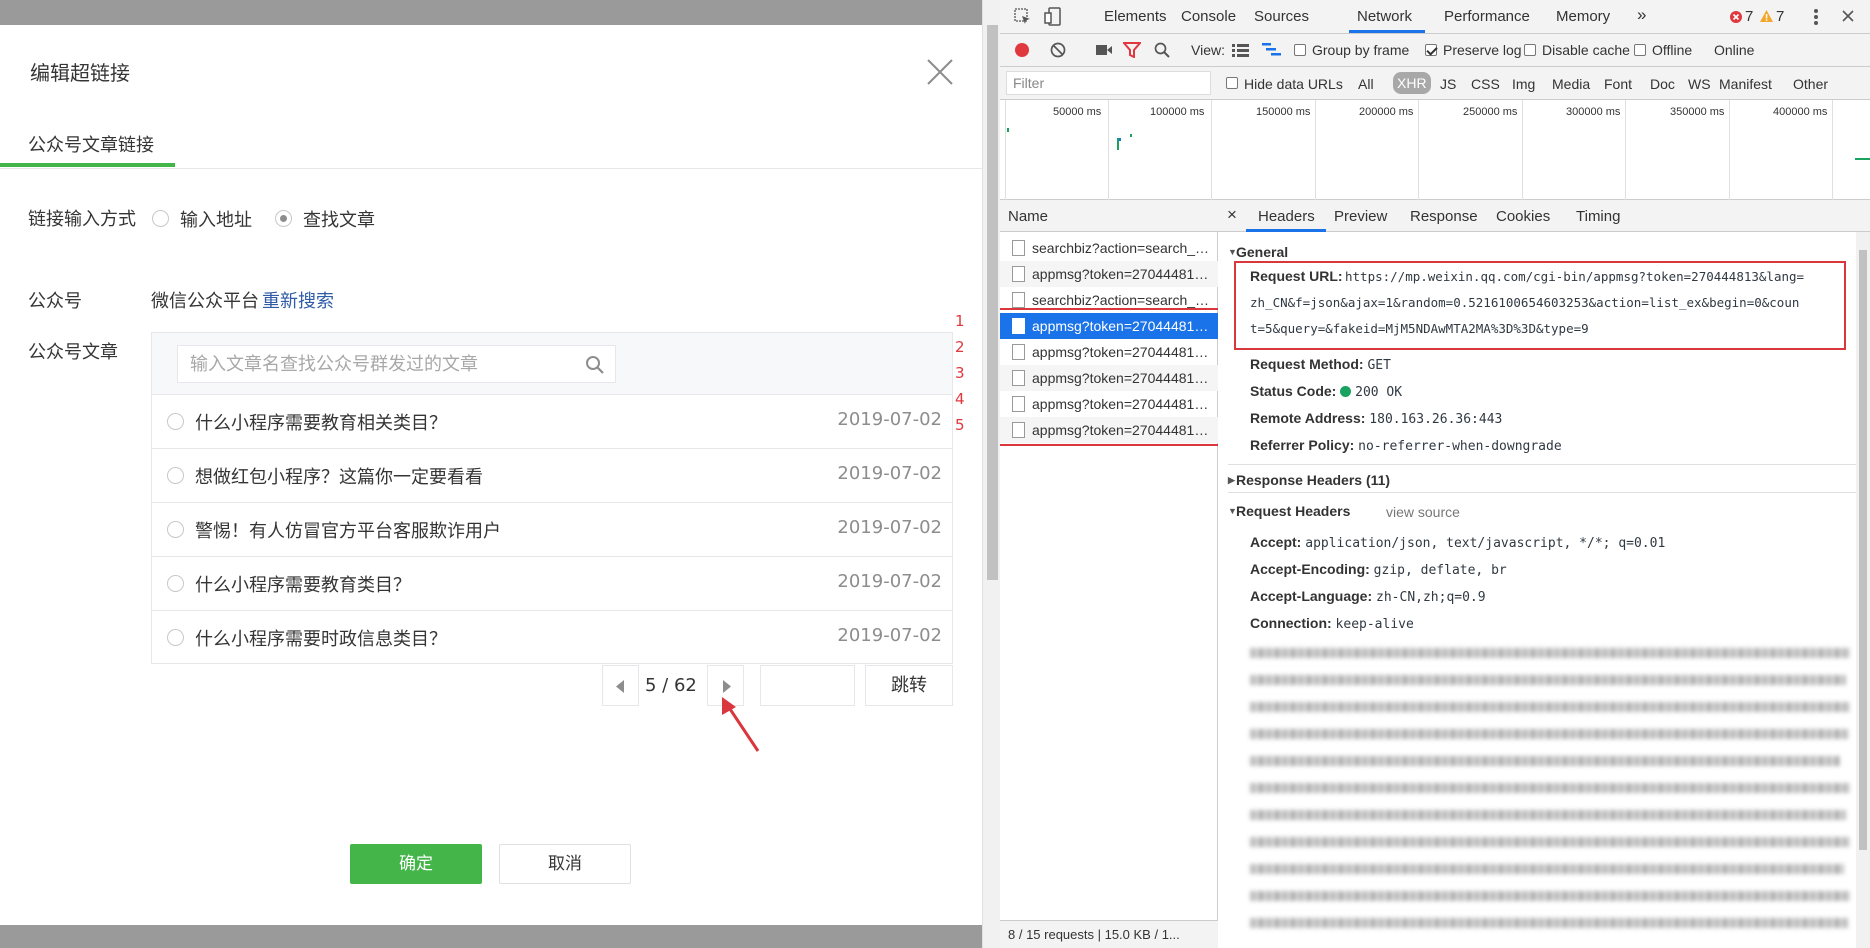  What do you see at coordinates (807, 685) in the screenshot?
I see `page-jump-input` at bounding box center [807, 685].